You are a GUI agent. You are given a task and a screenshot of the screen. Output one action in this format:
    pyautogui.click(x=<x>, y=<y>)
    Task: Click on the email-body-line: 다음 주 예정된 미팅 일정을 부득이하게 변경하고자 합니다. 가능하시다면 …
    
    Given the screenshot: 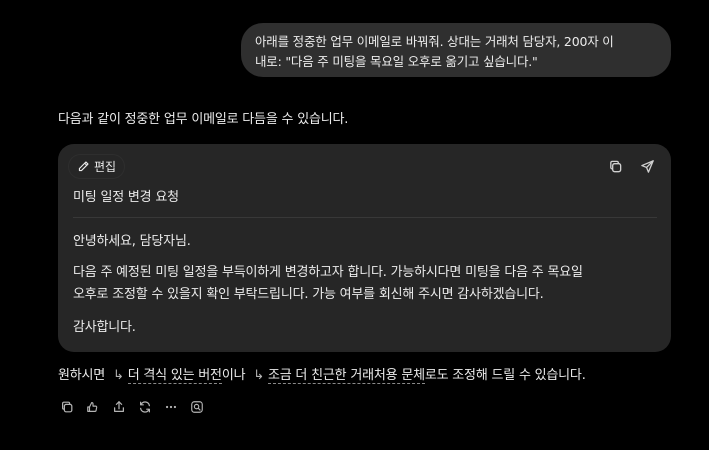 What is the action you would take?
    pyautogui.click(x=328, y=272)
    